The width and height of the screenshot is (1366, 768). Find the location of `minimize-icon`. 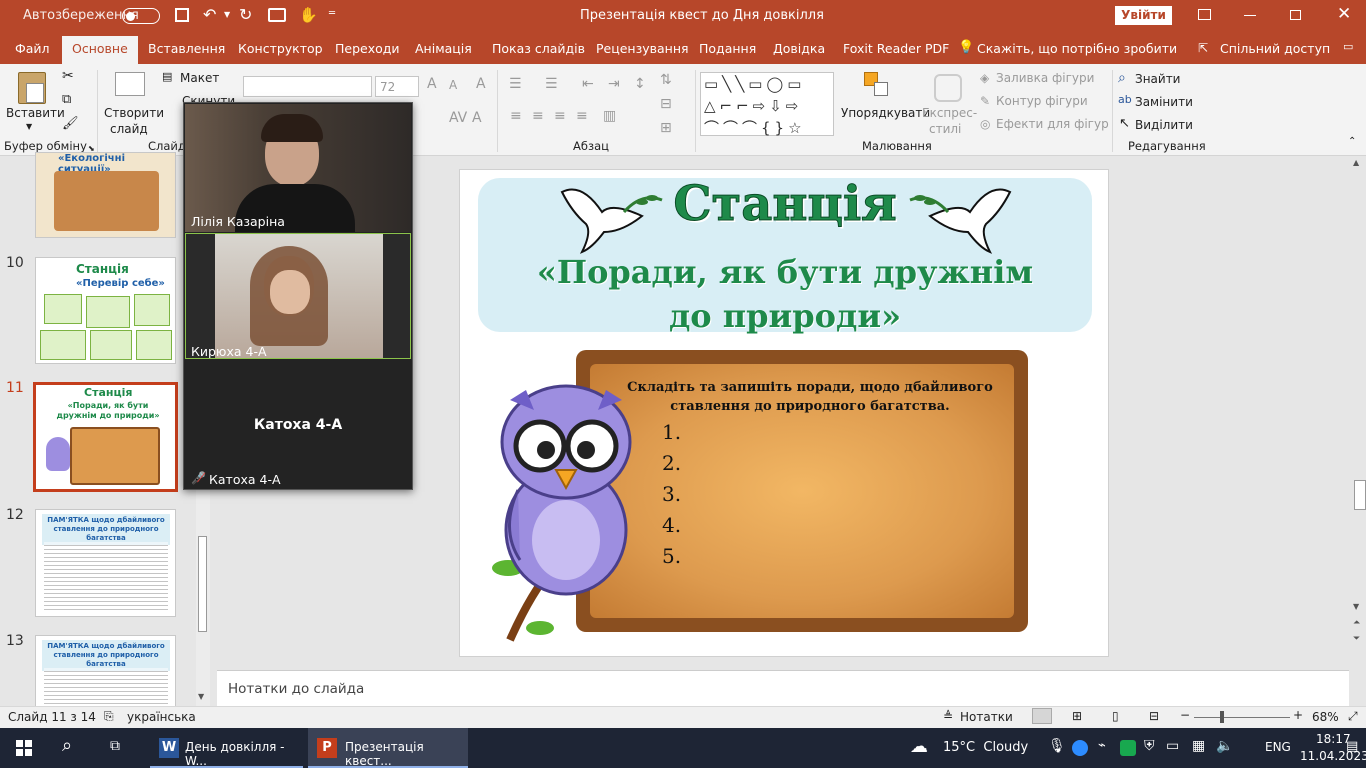

minimize-icon is located at coordinates (1250, 15).